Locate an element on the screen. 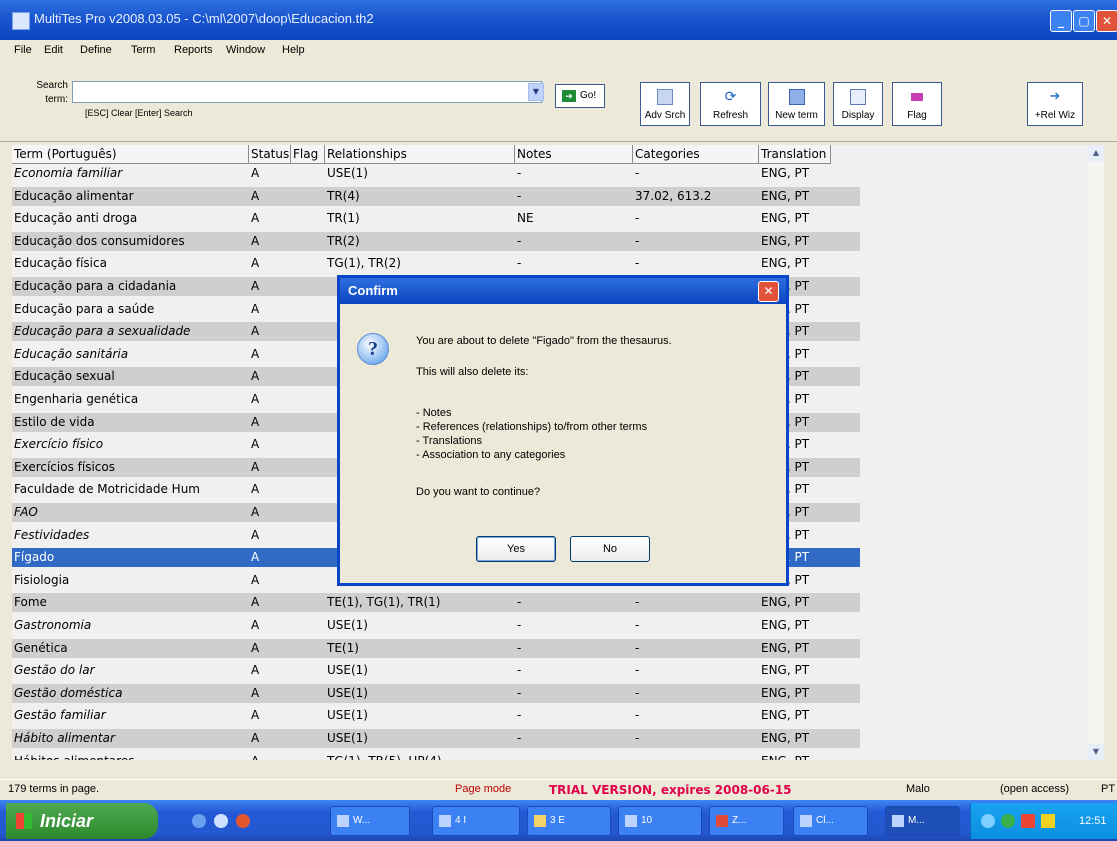  tray-network-icon is located at coordinates (988, 821).